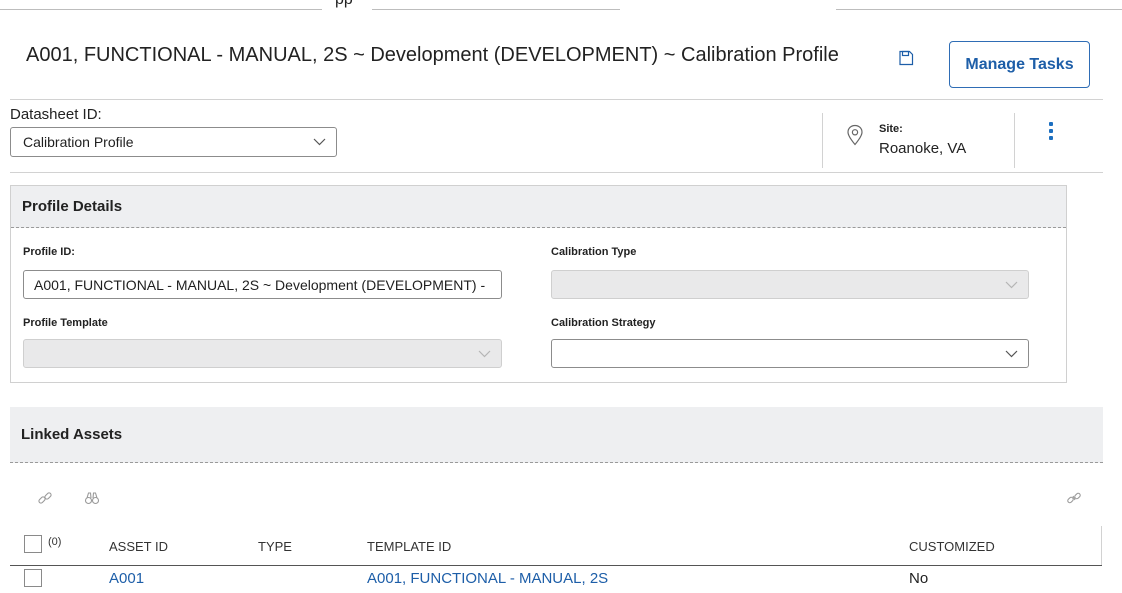 The height and width of the screenshot is (593, 1122). Describe the element at coordinates (344, 4) in the screenshot. I see `header-fragment-text: pp` at that location.